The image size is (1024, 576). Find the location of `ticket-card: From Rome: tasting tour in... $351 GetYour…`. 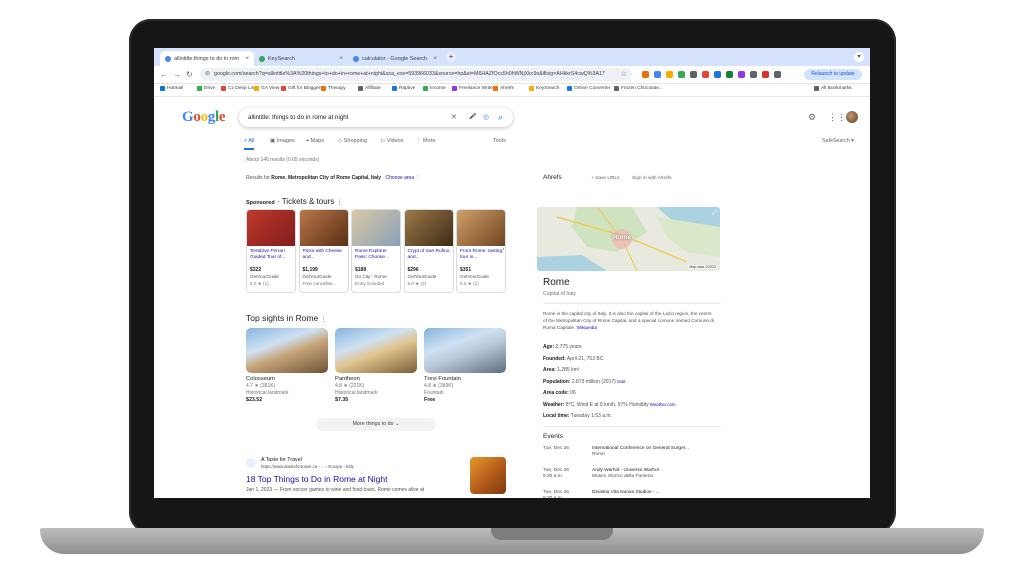

ticket-card: From Rome: tasting tour in... $351 GetYour… is located at coordinates (481, 251).